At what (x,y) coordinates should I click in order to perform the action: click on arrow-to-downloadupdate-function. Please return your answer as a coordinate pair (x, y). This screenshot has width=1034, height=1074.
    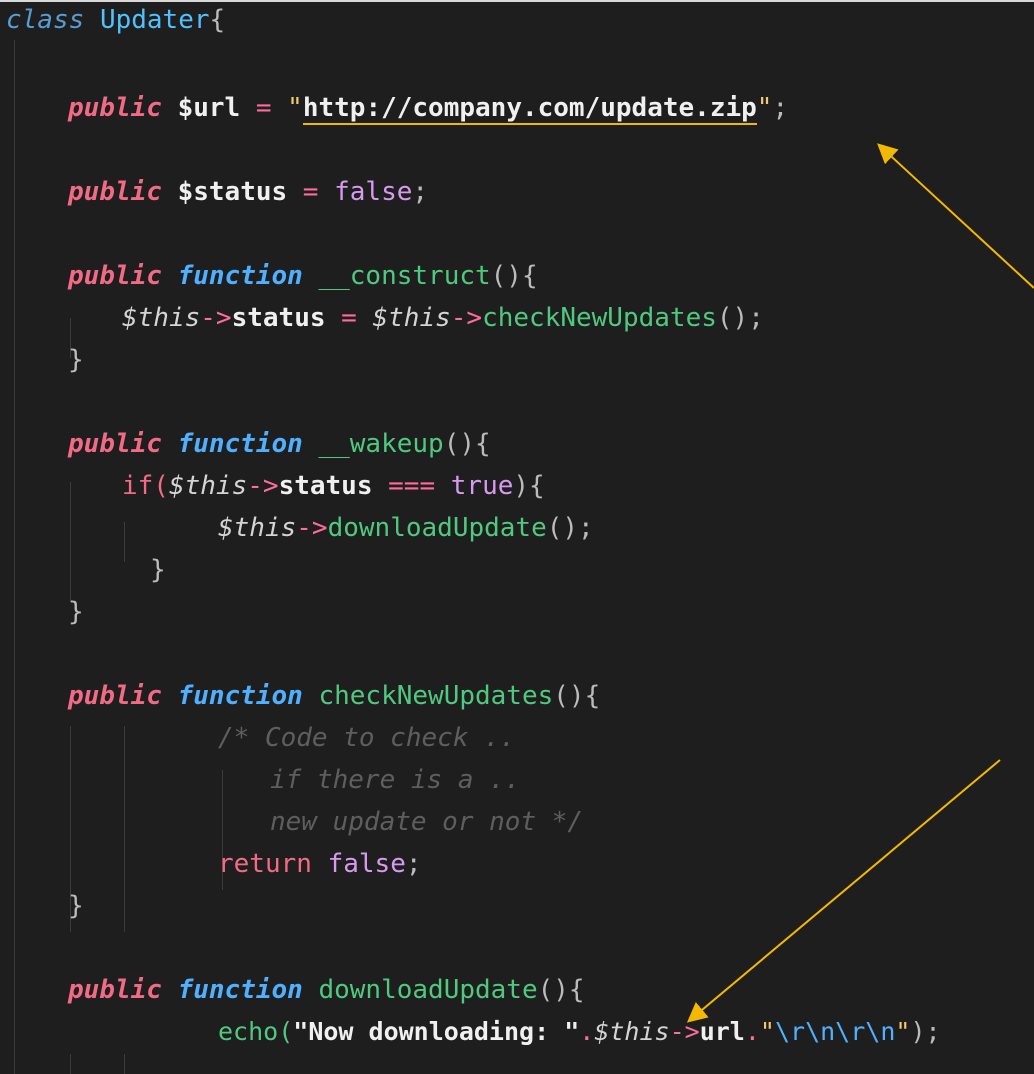
    Looking at the image, I should click on (843, 891).